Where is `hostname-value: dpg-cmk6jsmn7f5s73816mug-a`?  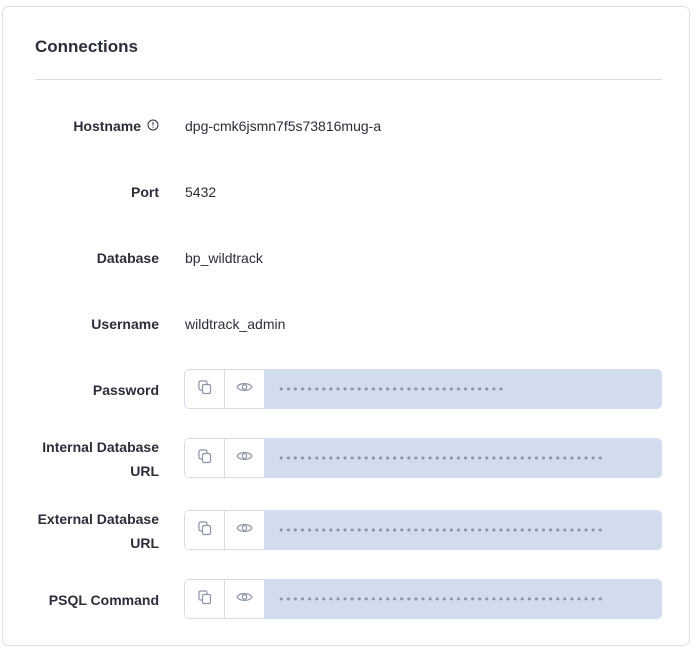
hostname-value: dpg-cmk6jsmn7f5s73816mug-a is located at coordinates (283, 126).